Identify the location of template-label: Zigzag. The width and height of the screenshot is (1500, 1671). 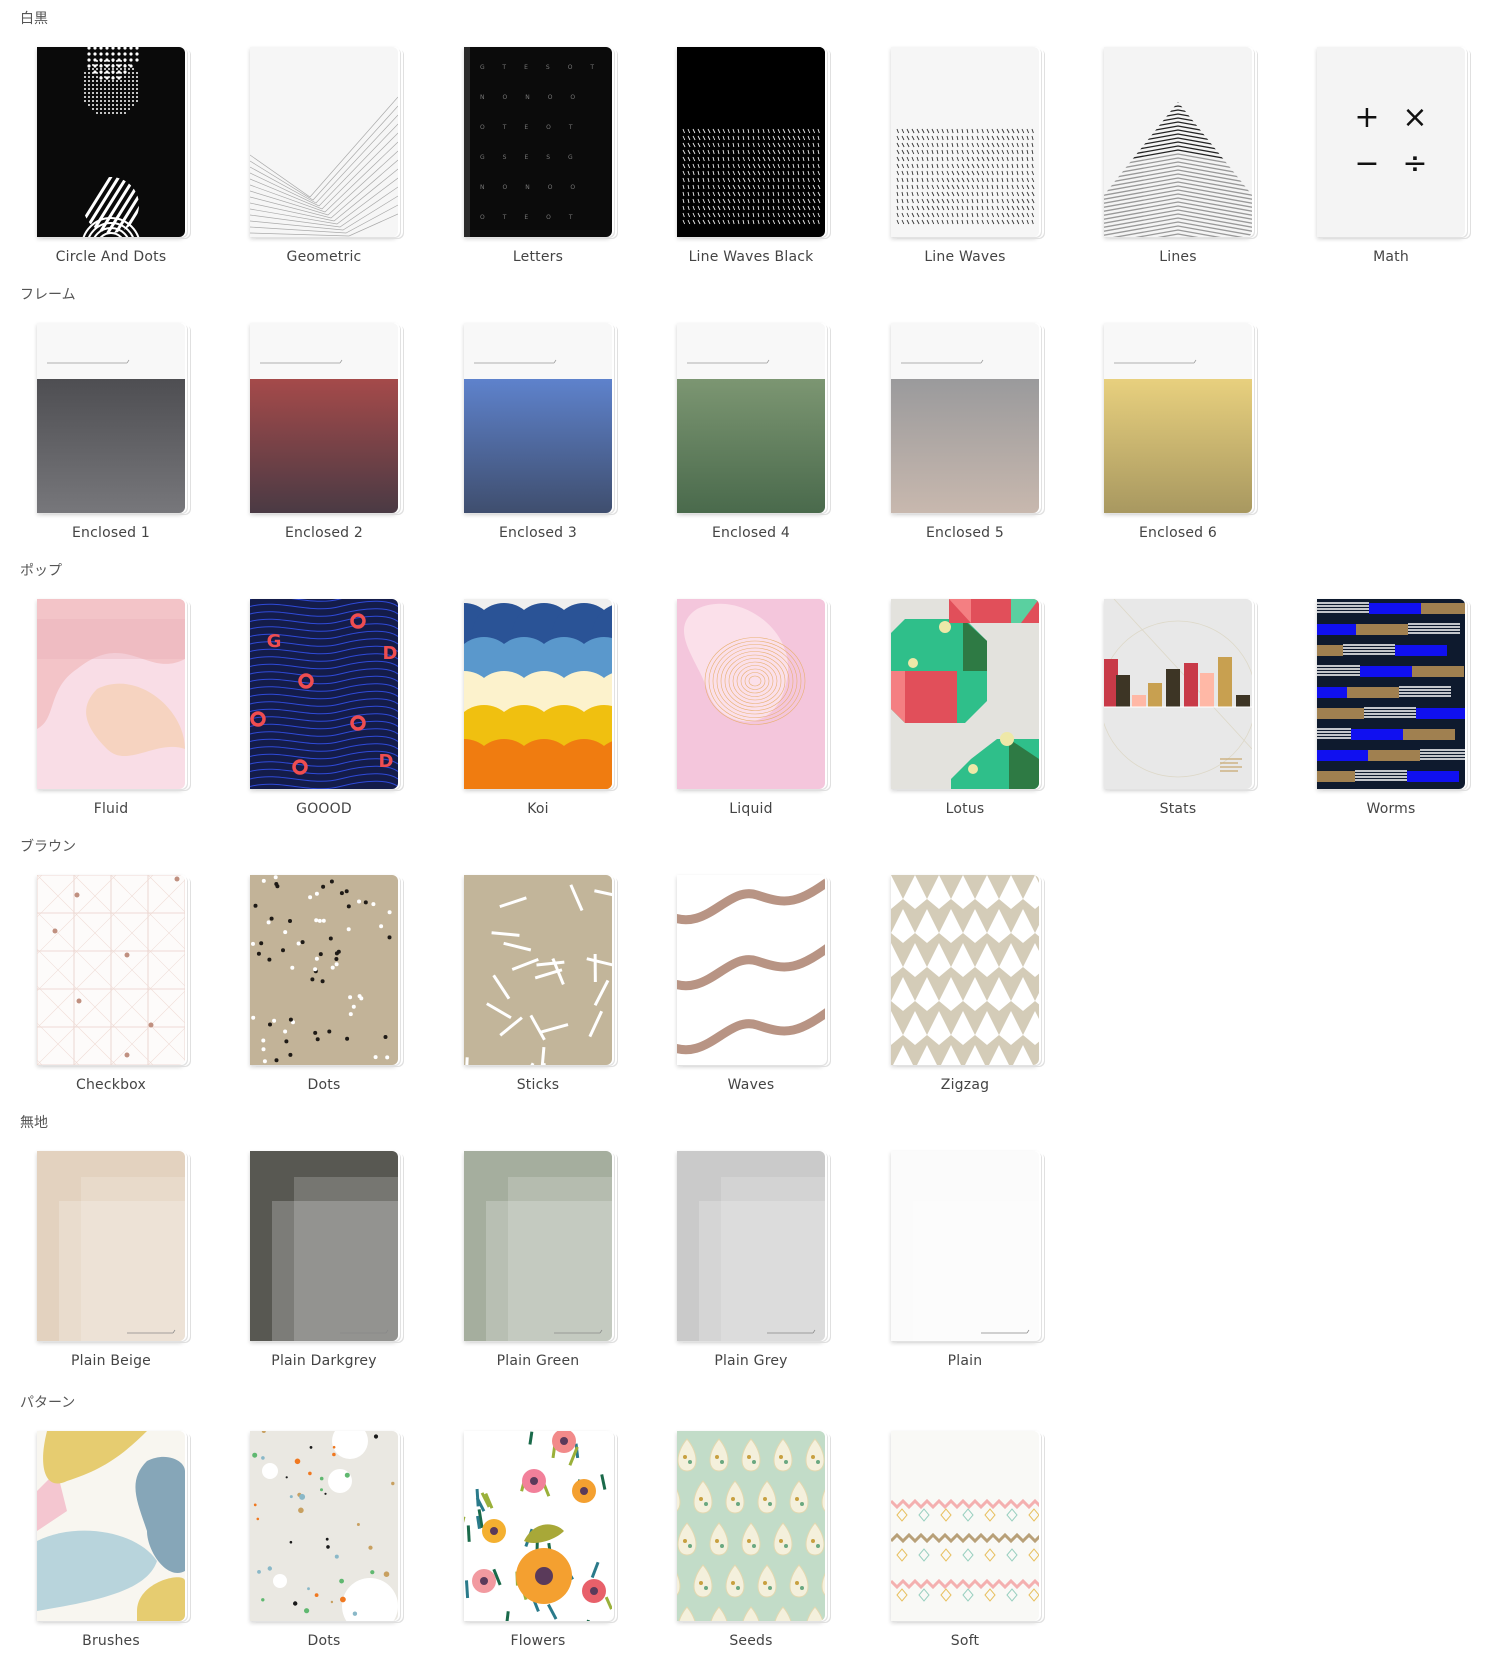
(965, 1085).